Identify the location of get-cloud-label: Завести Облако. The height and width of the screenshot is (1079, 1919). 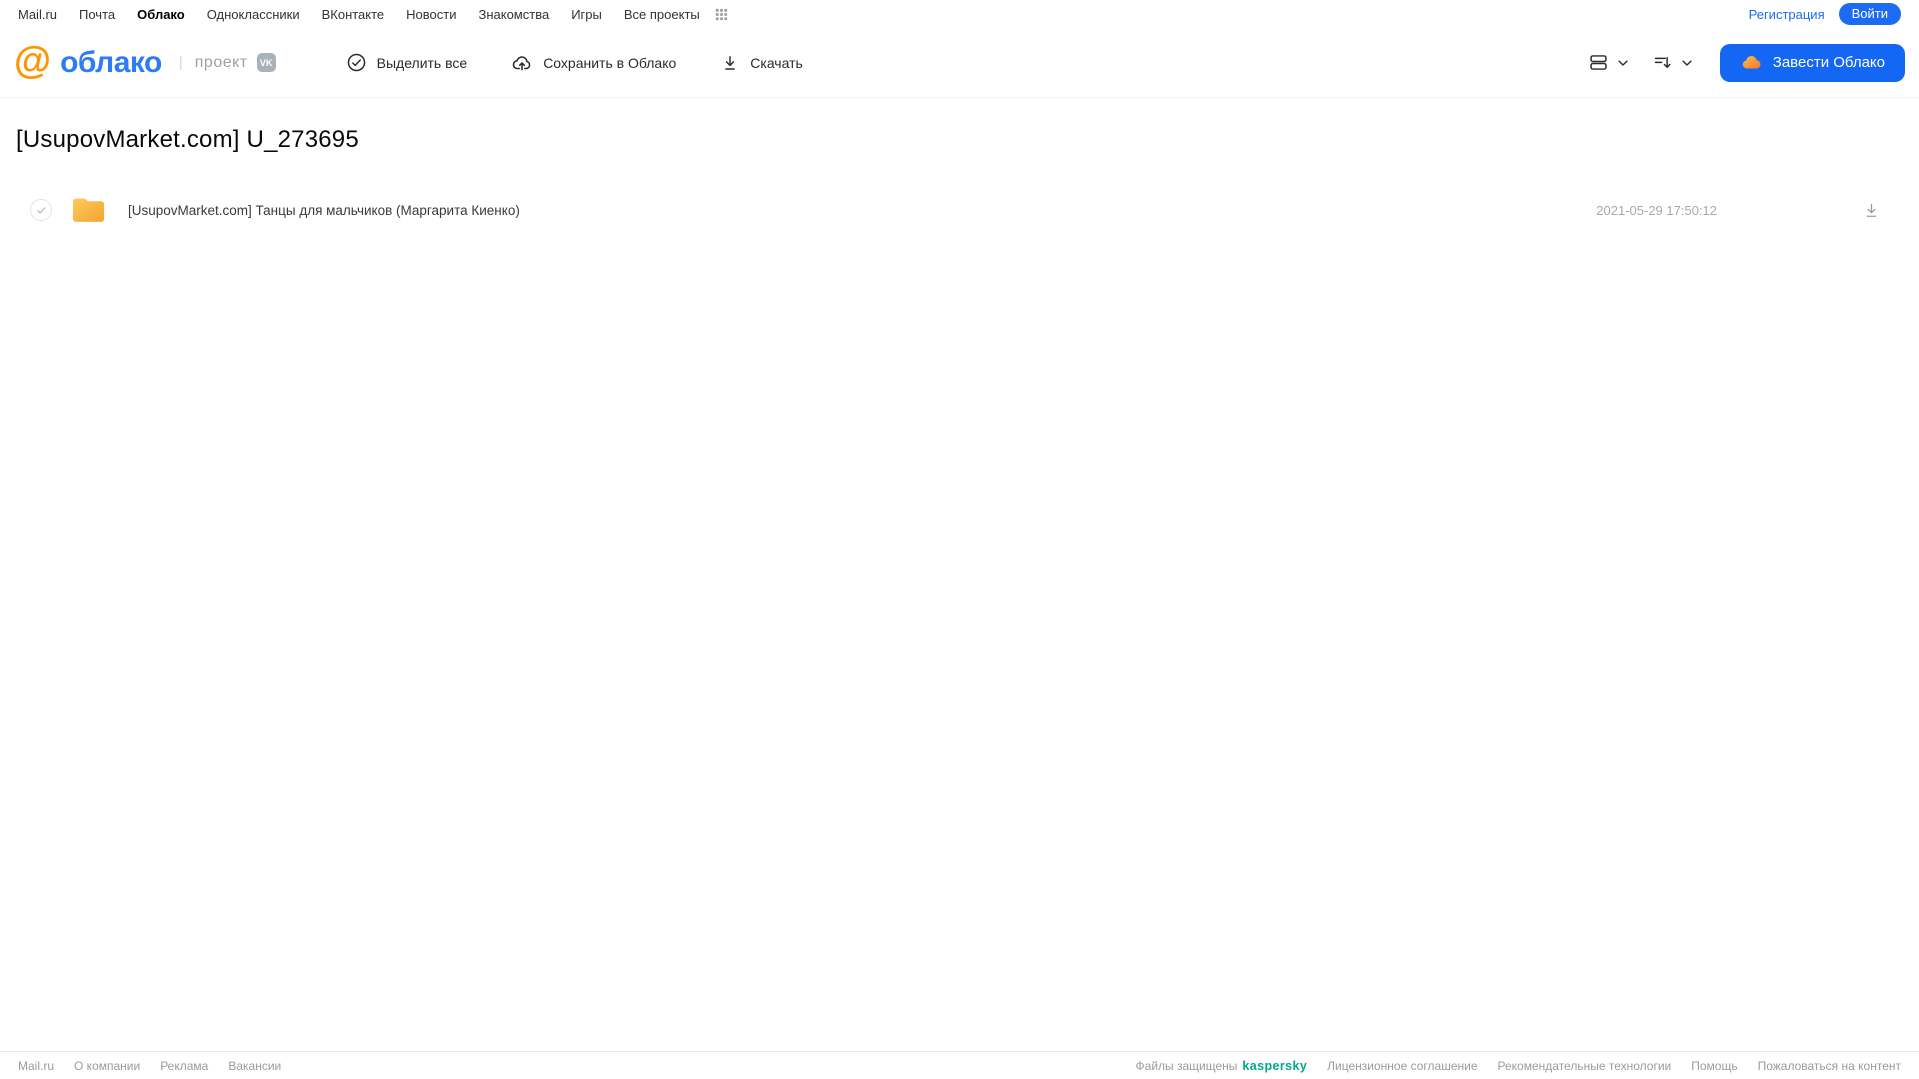
(1828, 62).